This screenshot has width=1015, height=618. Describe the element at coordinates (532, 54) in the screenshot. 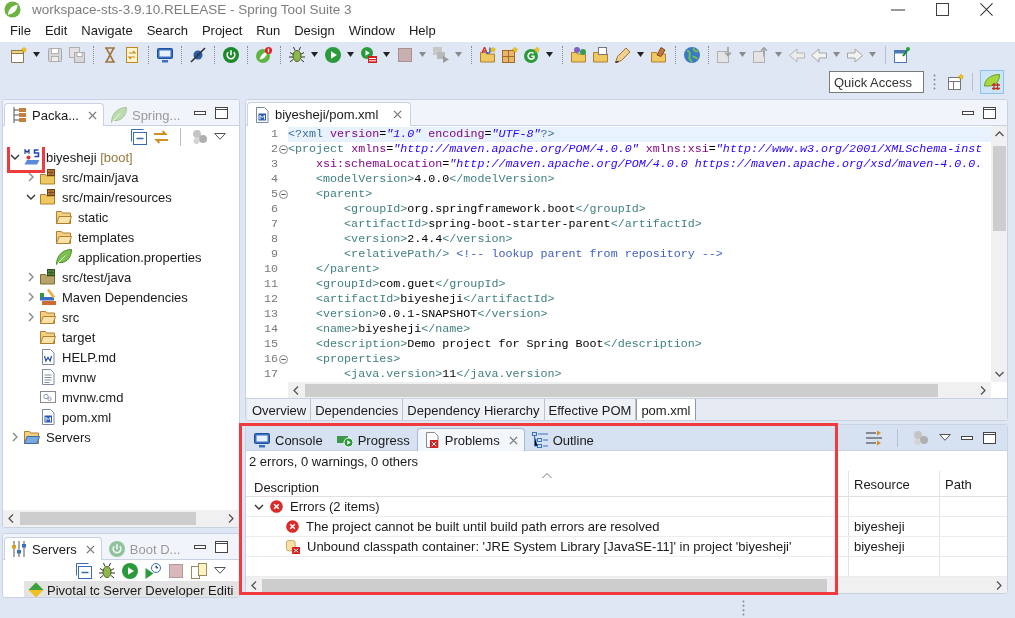

I see `circle-sparkle-icon` at that location.